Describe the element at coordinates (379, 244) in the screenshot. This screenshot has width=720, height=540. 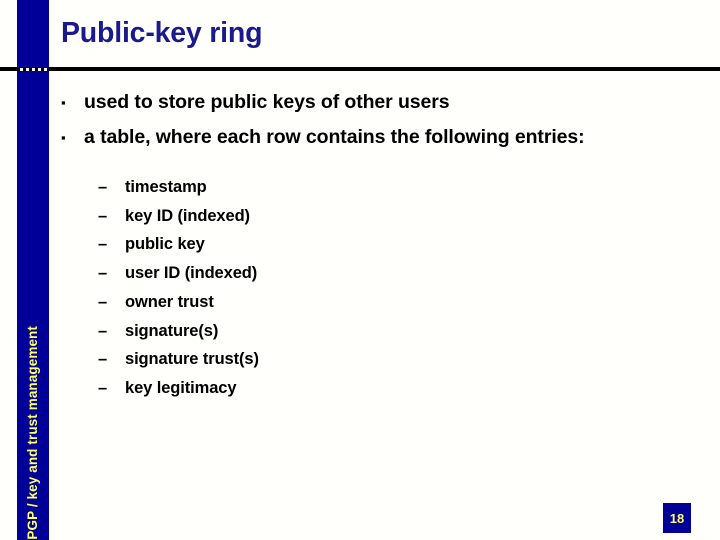
I see `list-item: – public key` at that location.